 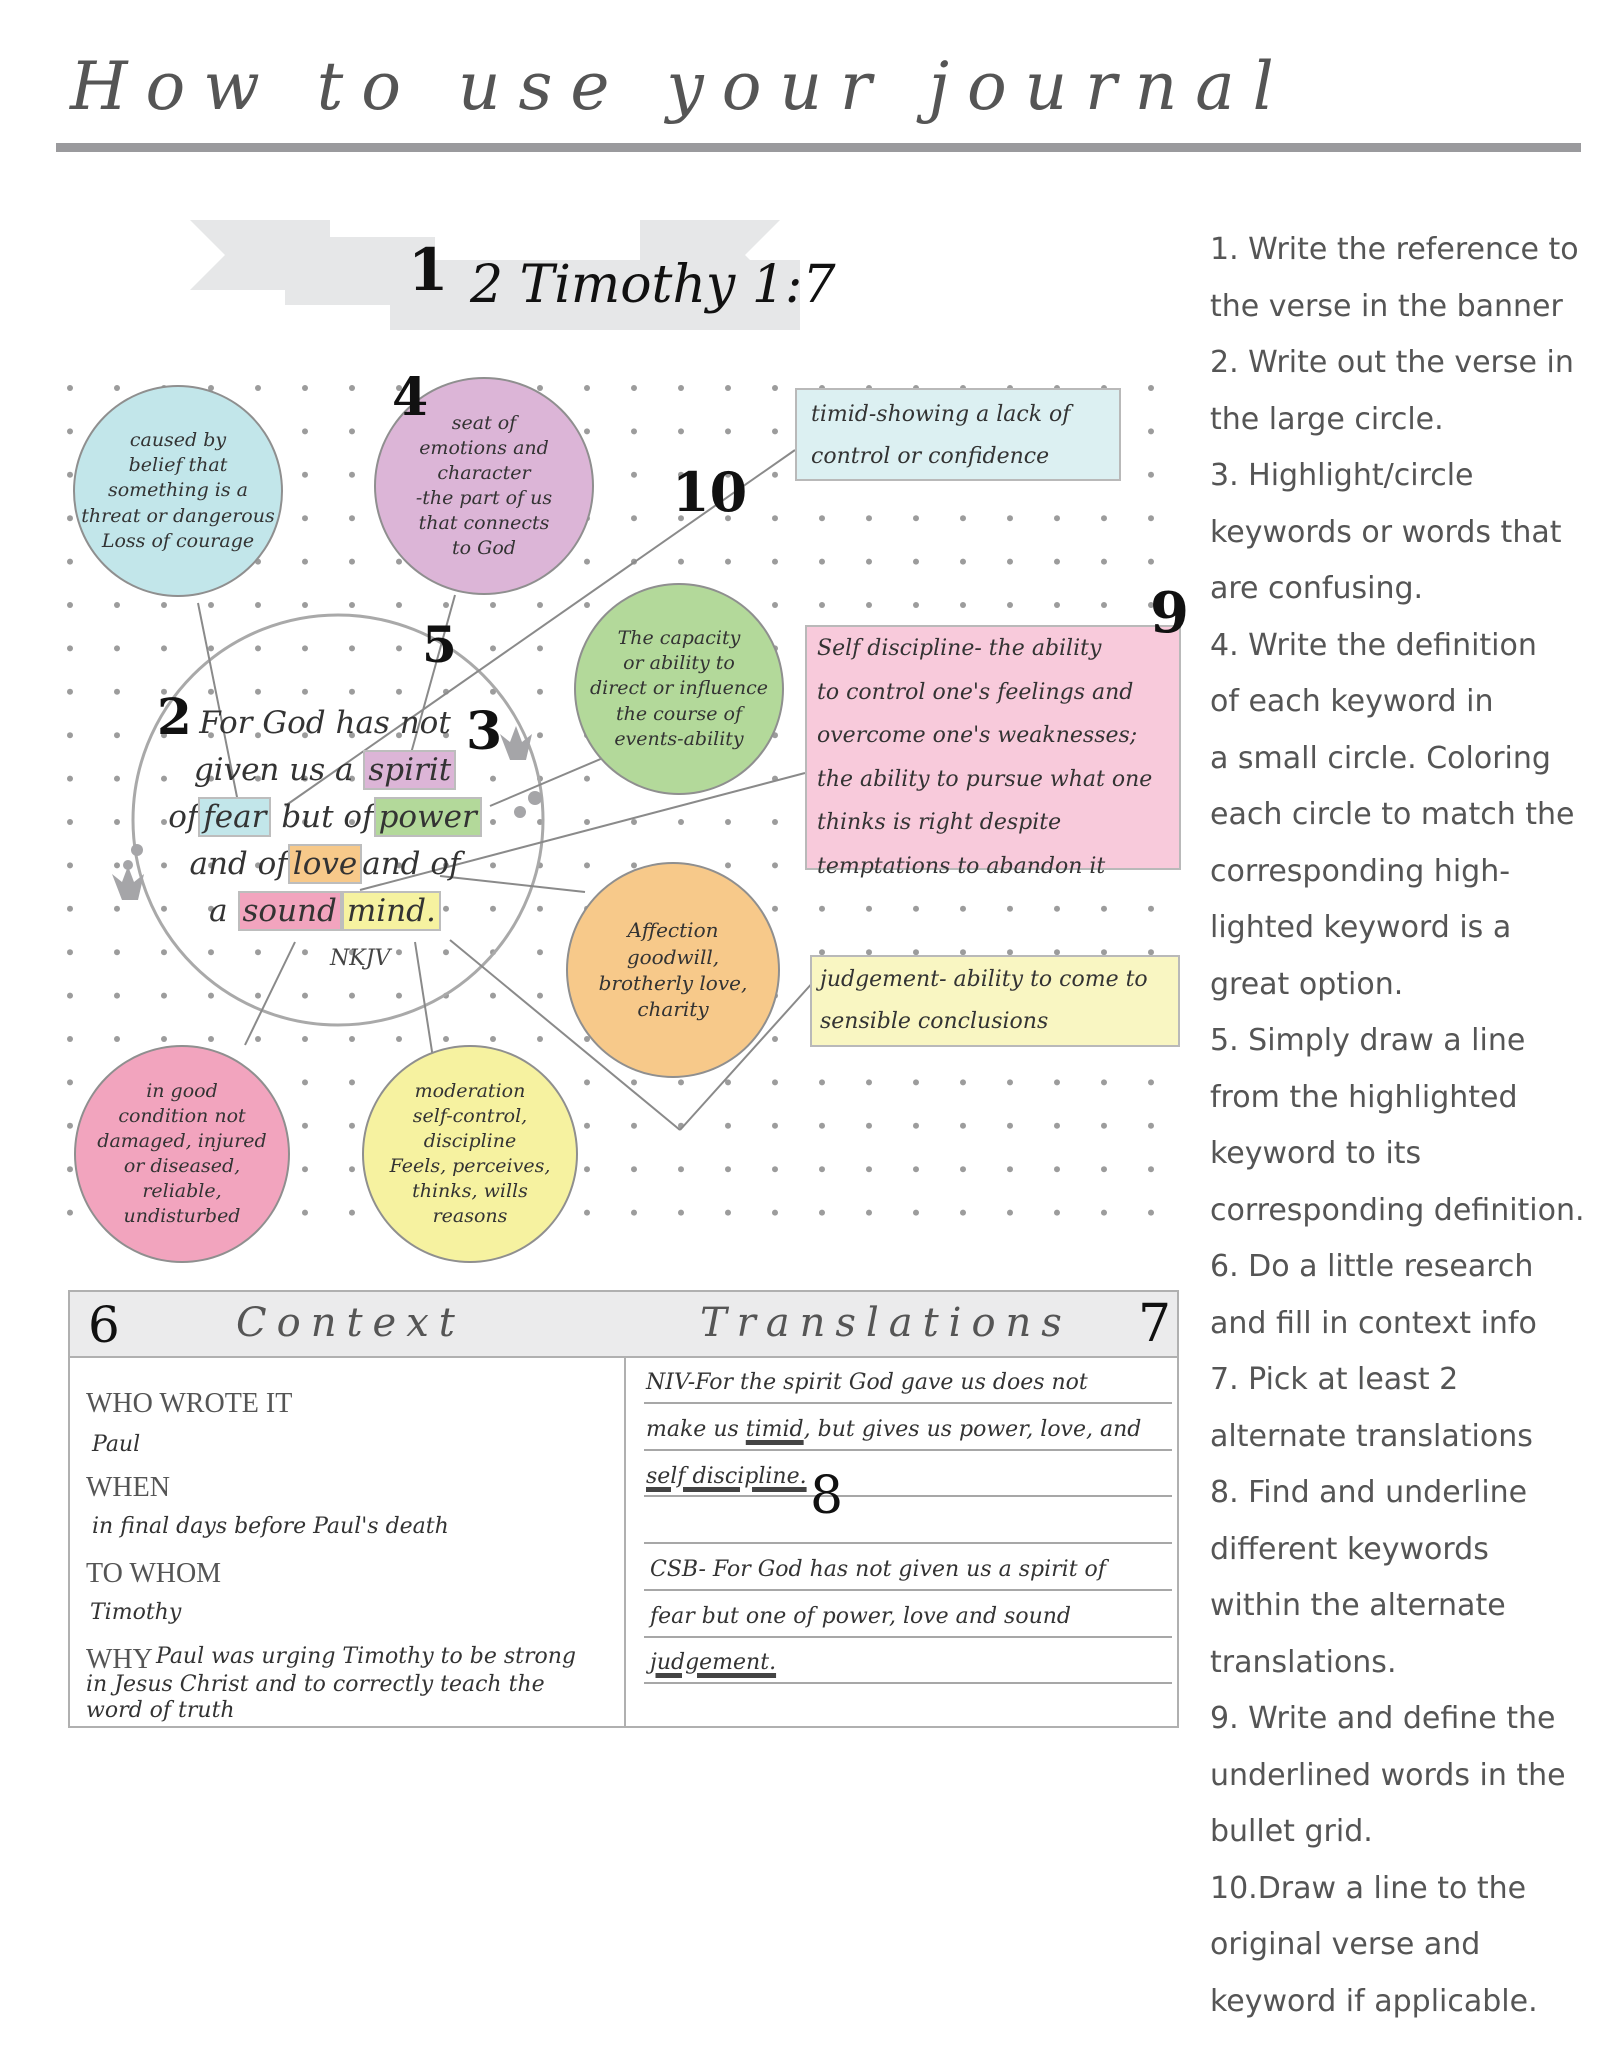 What do you see at coordinates (653, 285) in the screenshot?
I see `verse-reference: 2 Timothy 1:7` at bounding box center [653, 285].